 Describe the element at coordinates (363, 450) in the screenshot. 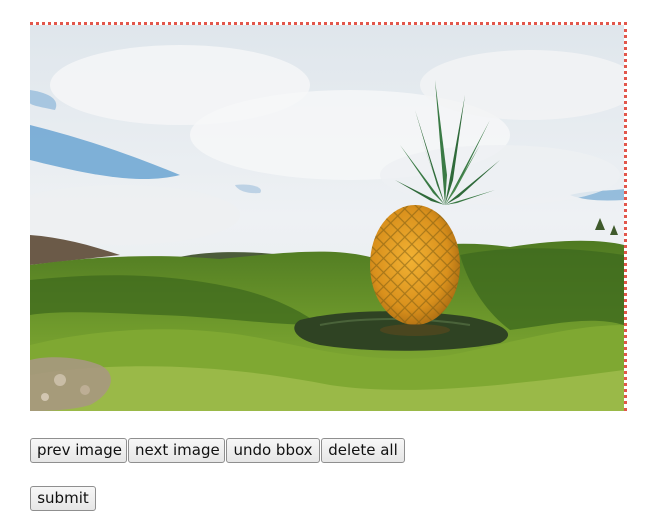

I see `delete-all-button: delete all` at that location.